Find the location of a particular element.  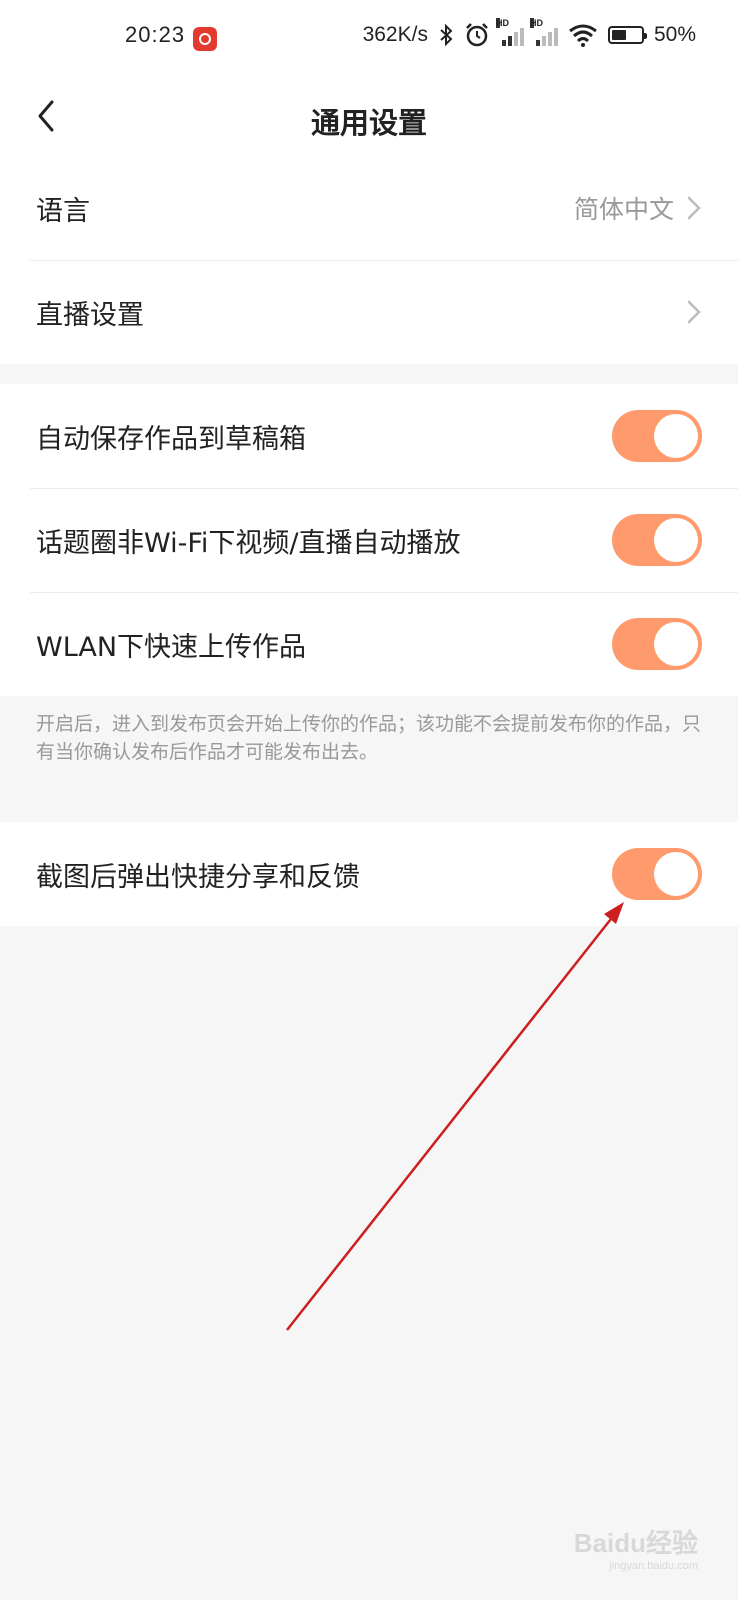

watermark-brand: Baidu经验 is located at coordinates (635, 1543).